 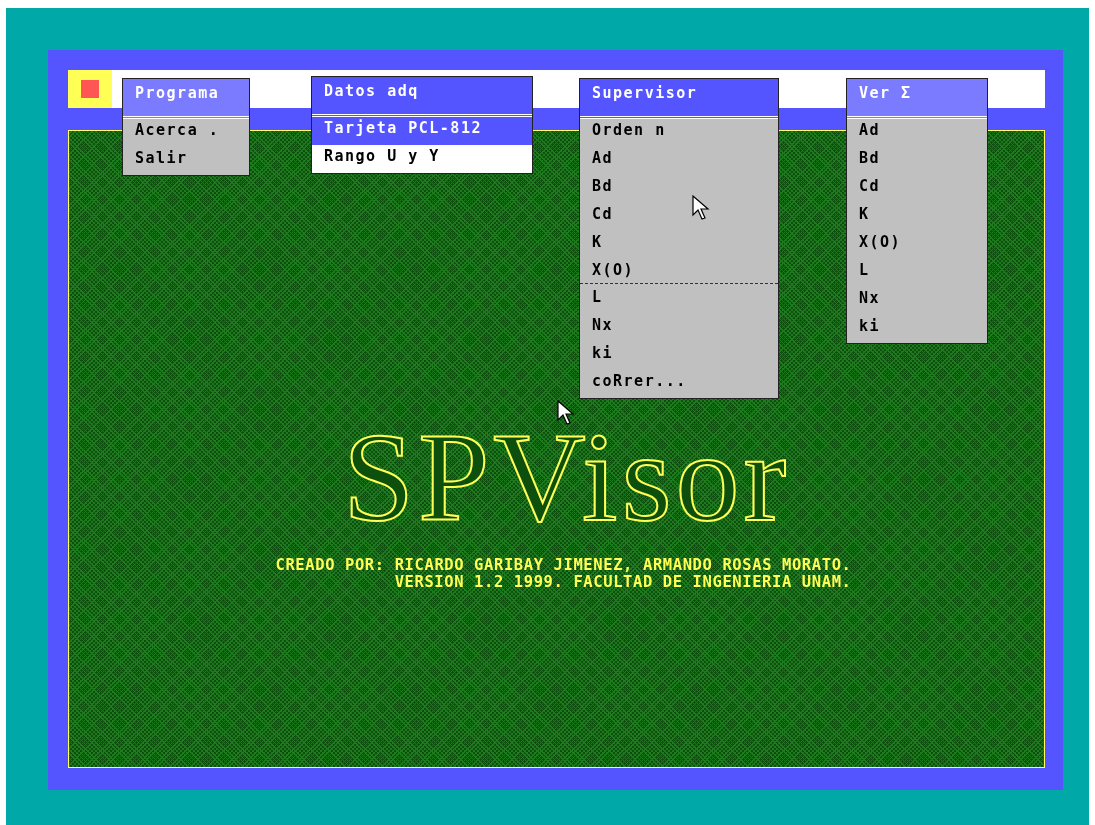 I want to click on credits-text: VERSION 1.2 1999. FACULTAD DE INGENIERIA UNAM., so click(x=623, y=583).